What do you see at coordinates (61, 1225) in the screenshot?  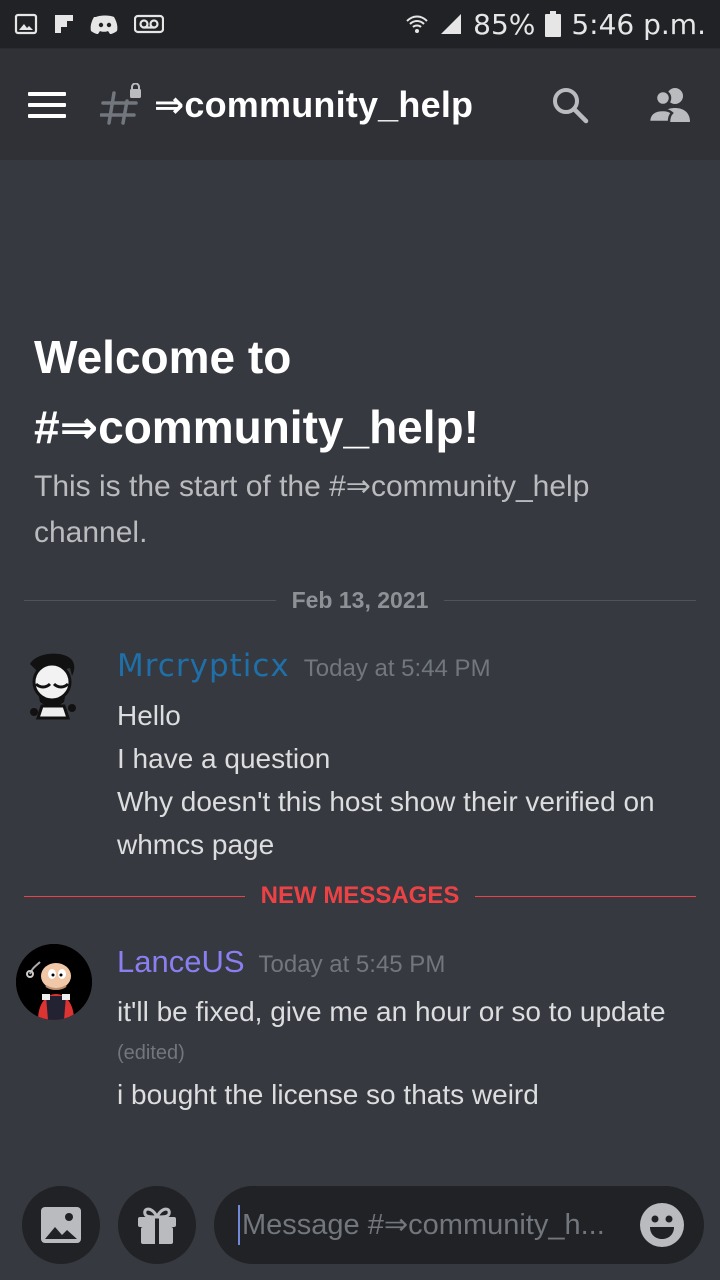 I see `image-upload-icon` at bounding box center [61, 1225].